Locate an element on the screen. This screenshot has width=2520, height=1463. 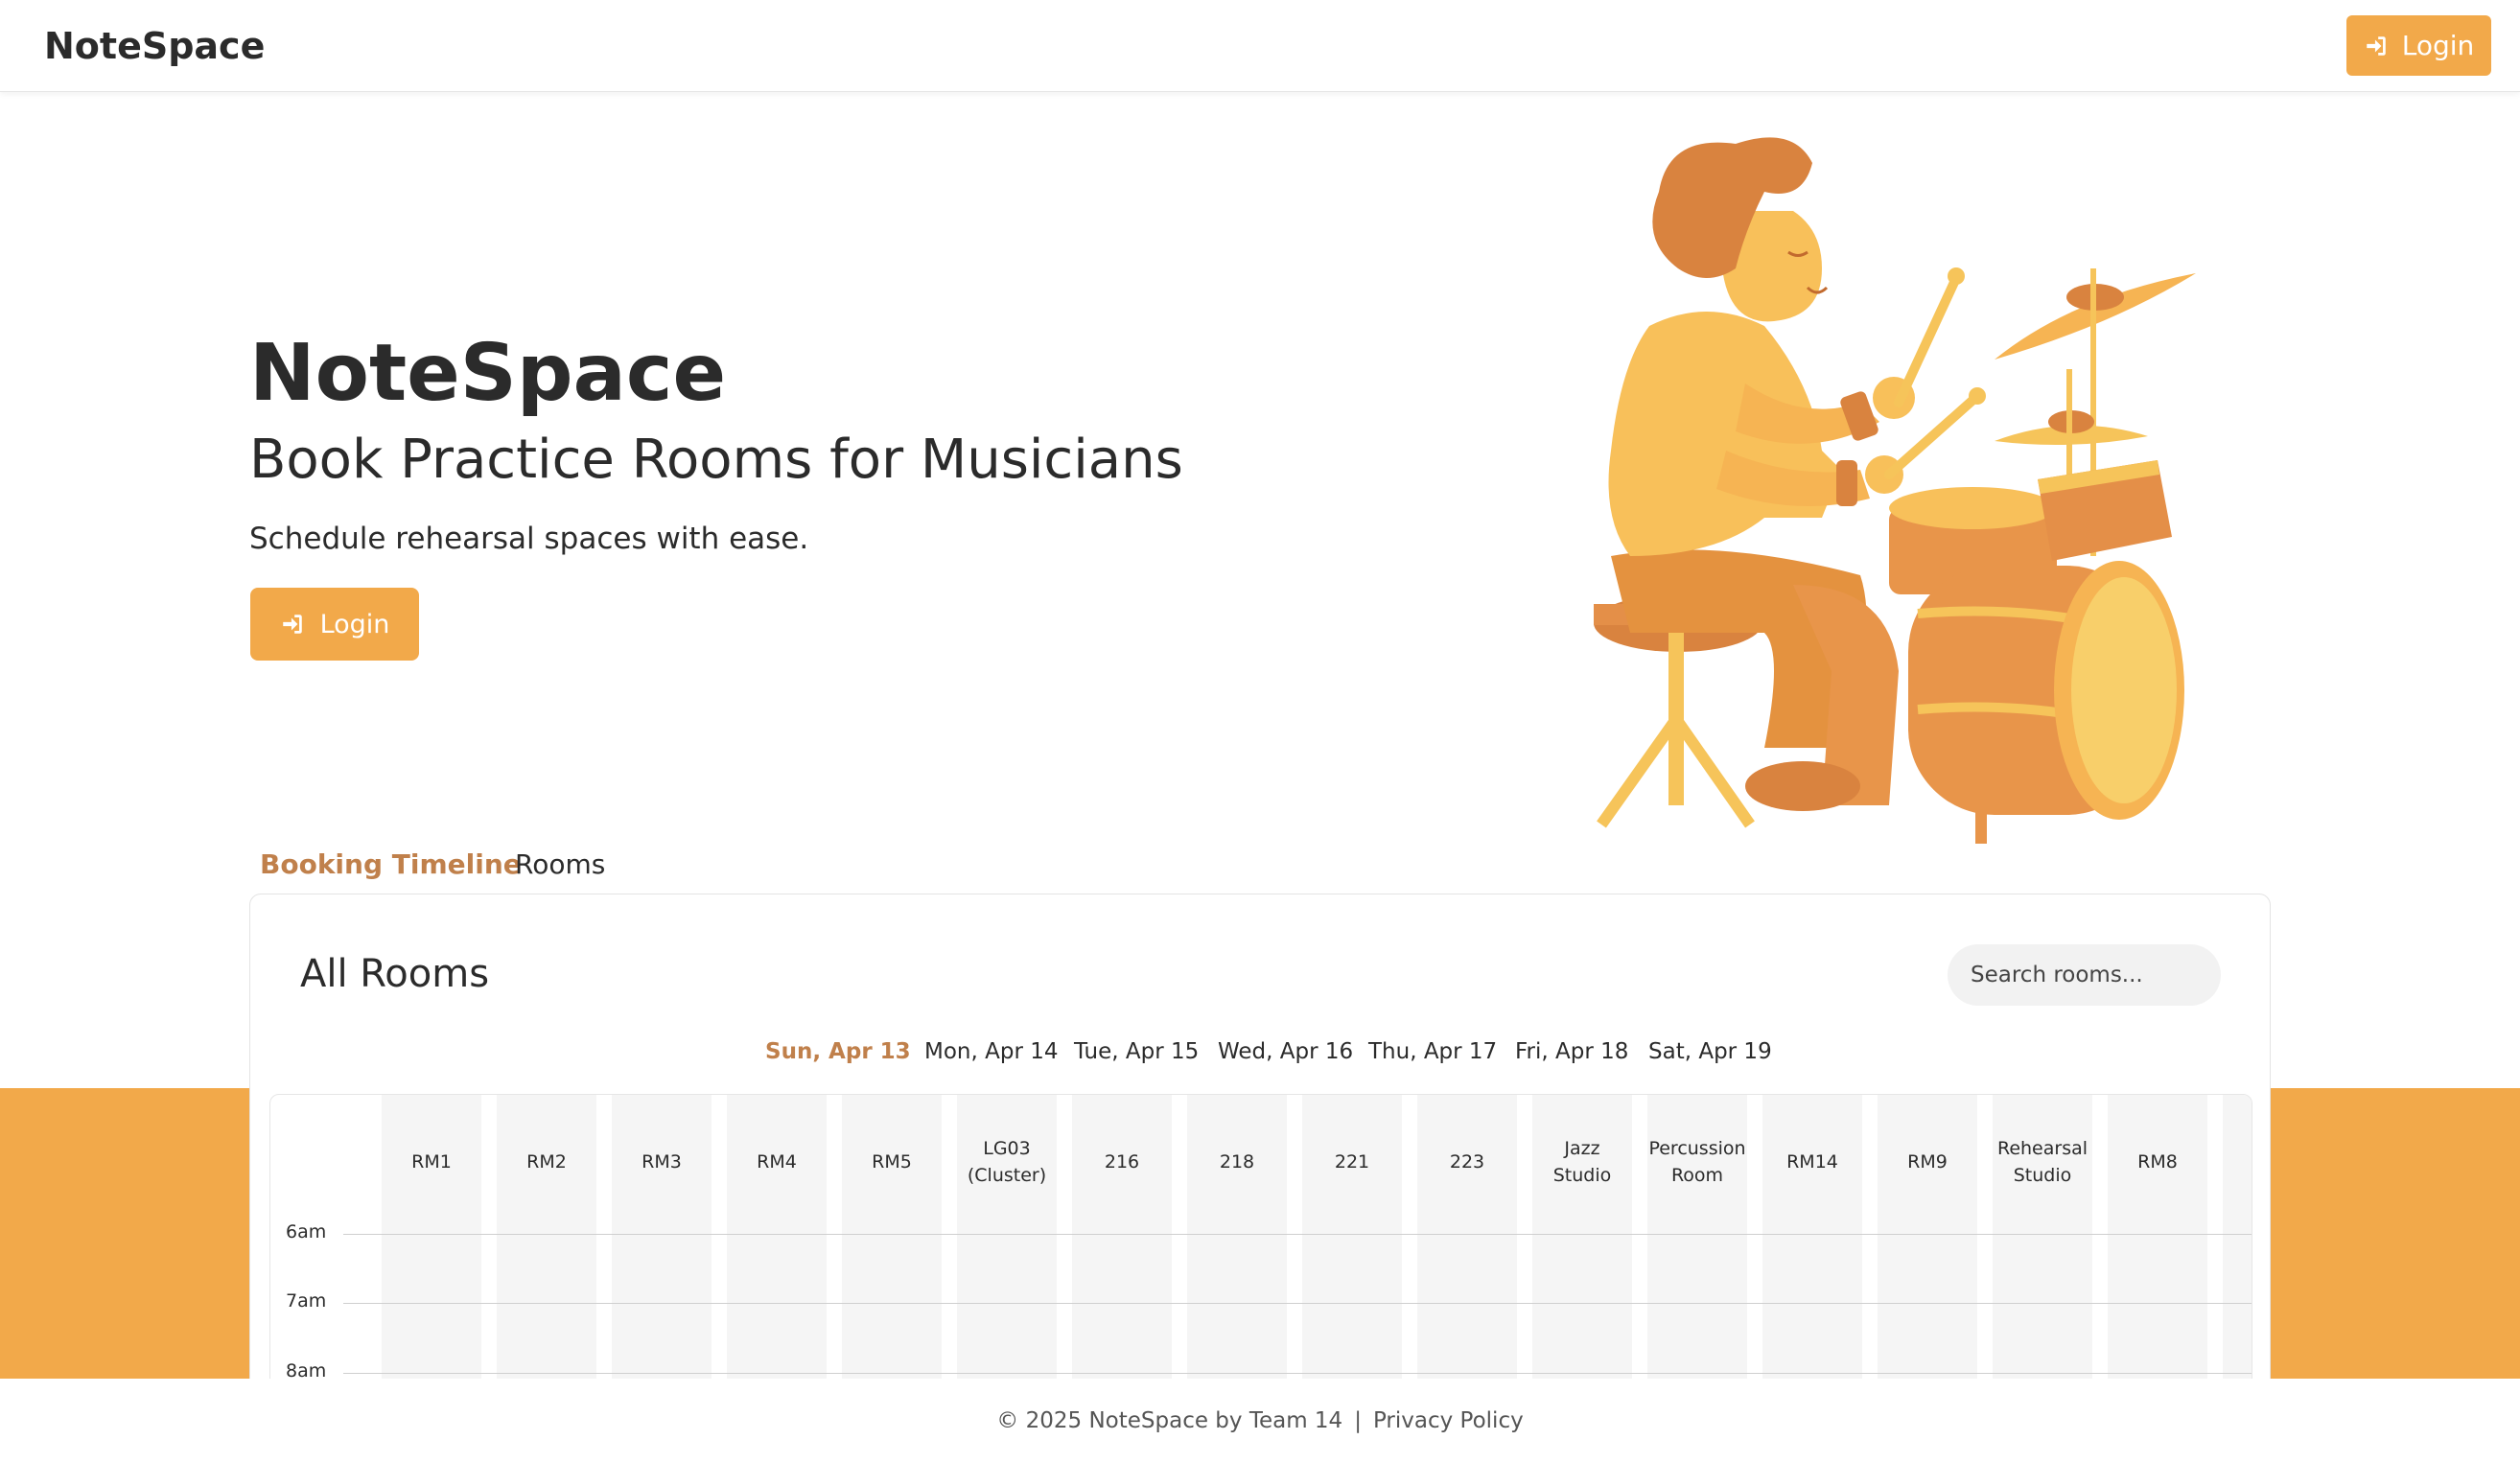
day-tab-fri: Fri, Apr 18 is located at coordinates (1571, 1051).